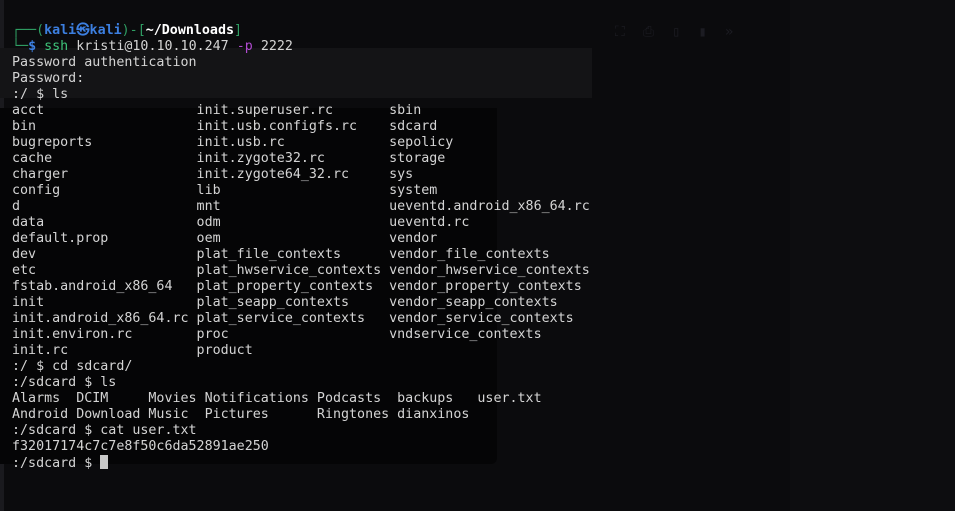 The height and width of the screenshot is (511, 955). What do you see at coordinates (56, 46) in the screenshot?
I see `command: ssh` at bounding box center [56, 46].